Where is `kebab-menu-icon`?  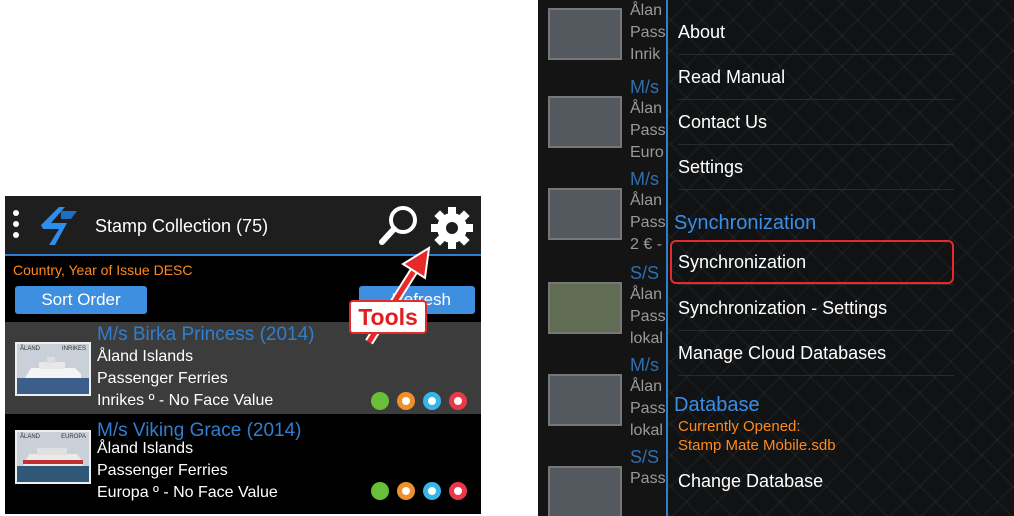
kebab-menu-icon is located at coordinates (17, 225).